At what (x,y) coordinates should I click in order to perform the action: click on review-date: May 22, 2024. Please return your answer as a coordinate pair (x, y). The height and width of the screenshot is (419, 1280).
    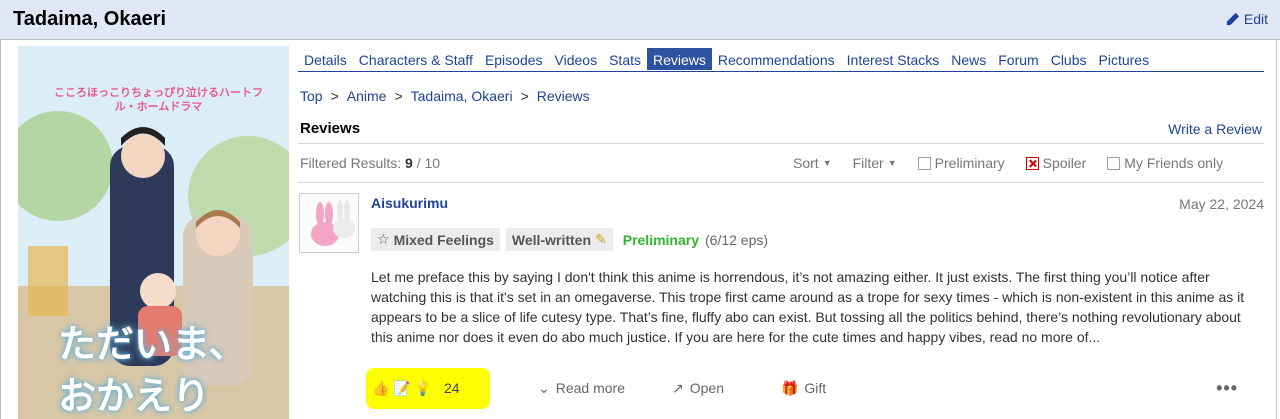
    Looking at the image, I should click on (1221, 204).